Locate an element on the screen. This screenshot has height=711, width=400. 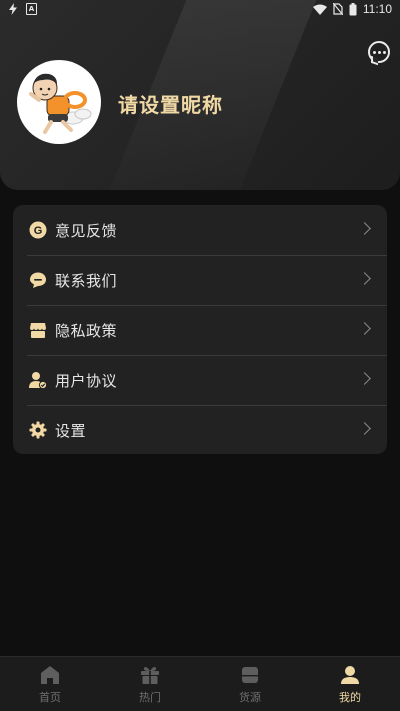
status-time: 11:10 is located at coordinates (377, 9).